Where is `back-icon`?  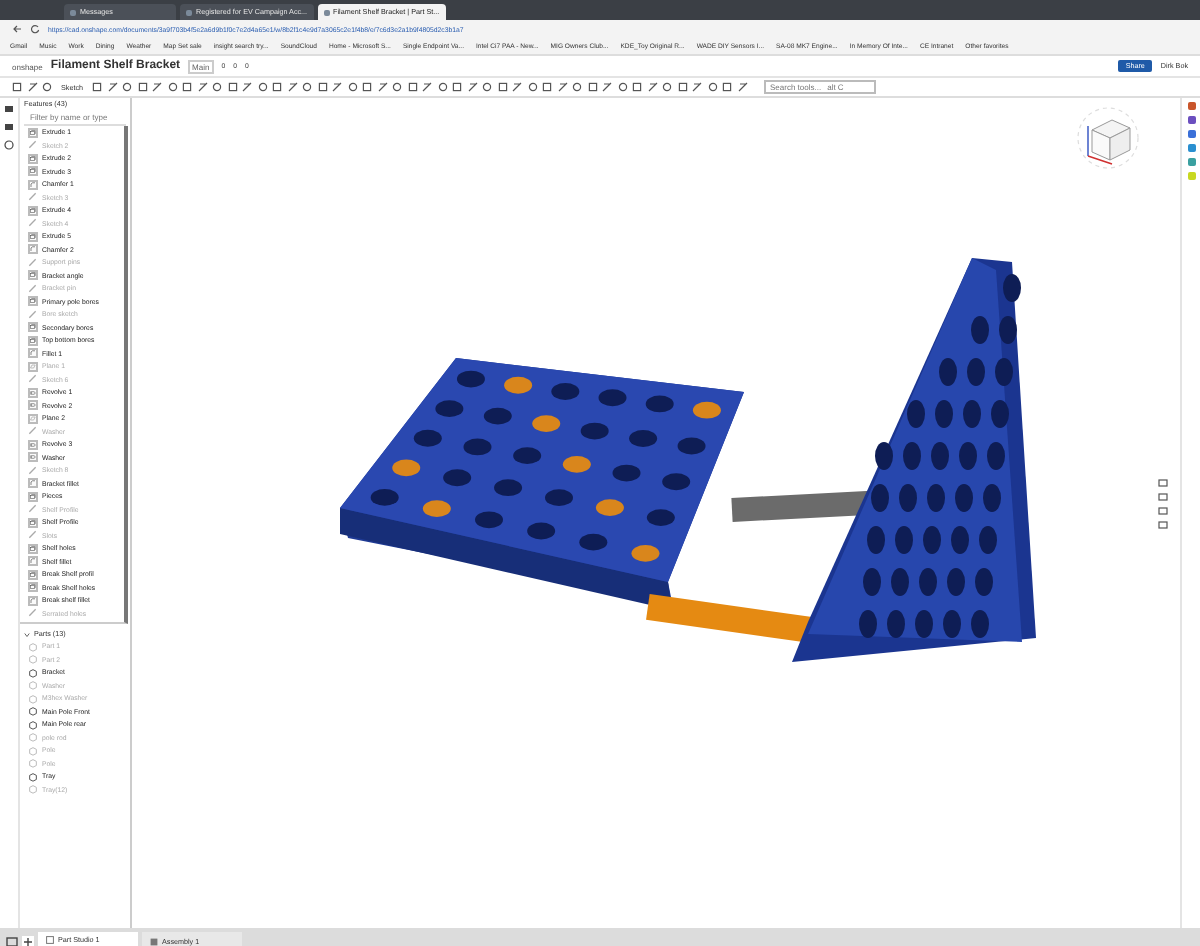 back-icon is located at coordinates (17, 29).